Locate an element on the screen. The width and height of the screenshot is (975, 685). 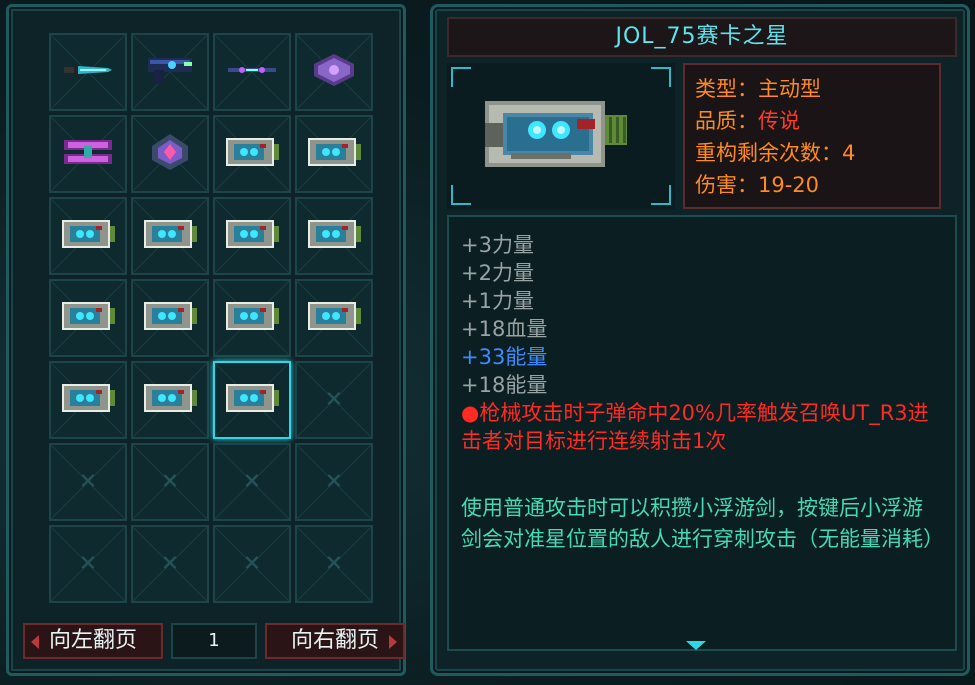
stat-label: 伤害： is located at coordinates (726, 185).